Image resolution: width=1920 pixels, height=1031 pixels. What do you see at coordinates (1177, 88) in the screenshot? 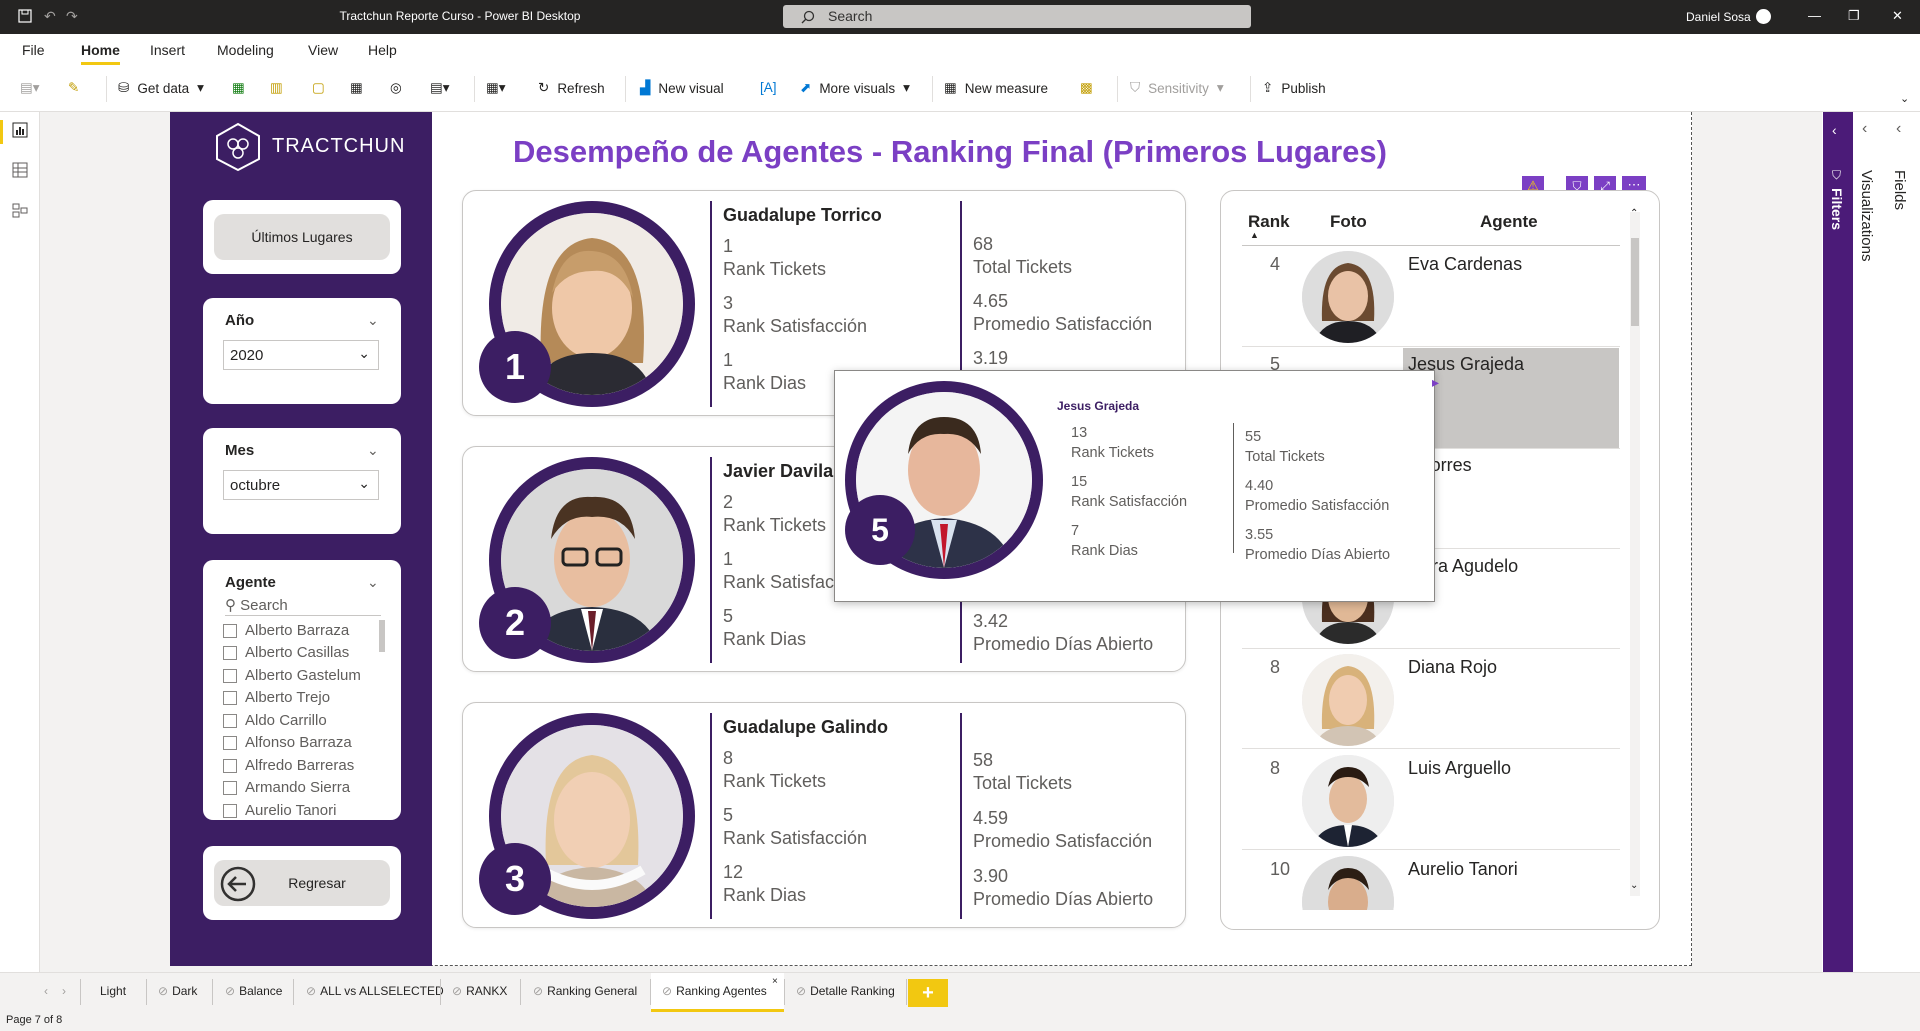
I see `sensitivity-button: ⛉ Sensitivity ▾` at bounding box center [1177, 88].